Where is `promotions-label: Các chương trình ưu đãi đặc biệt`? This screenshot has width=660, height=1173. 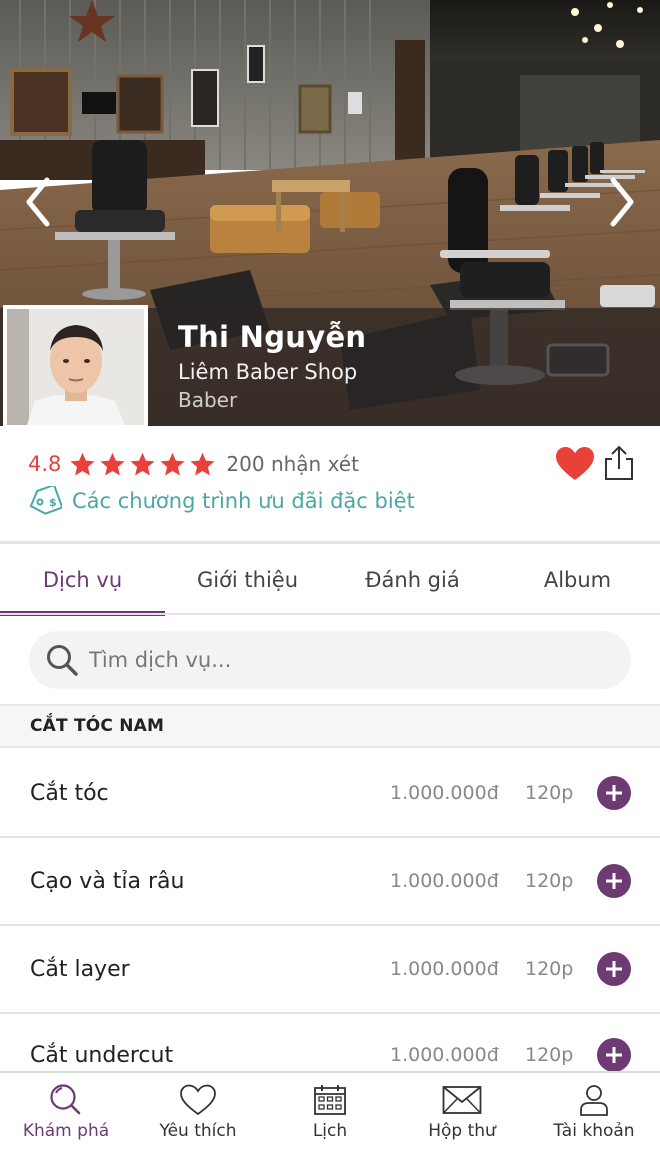
promotions-label: Các chương trình ưu đãi đặc biệt is located at coordinates (243, 501).